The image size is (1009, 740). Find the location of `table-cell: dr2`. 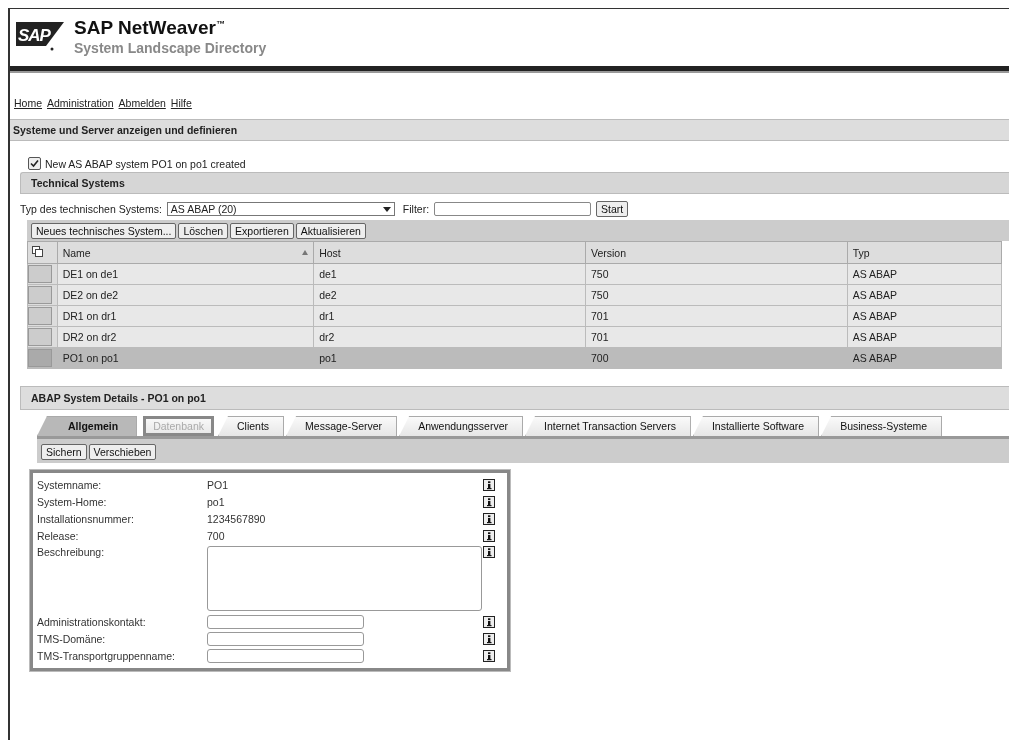

table-cell: dr2 is located at coordinates (327, 337).